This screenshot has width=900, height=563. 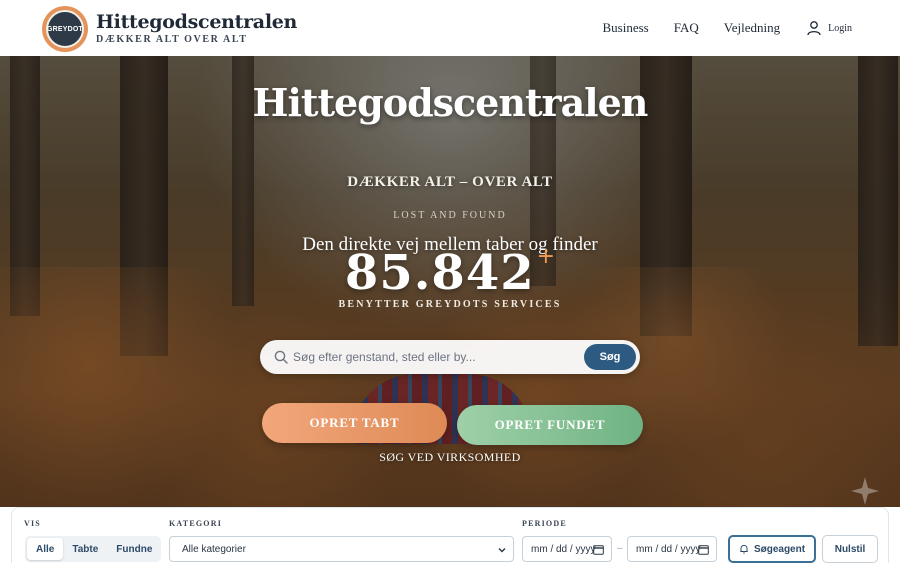 I want to click on search-button: Søg, so click(x=610, y=357).